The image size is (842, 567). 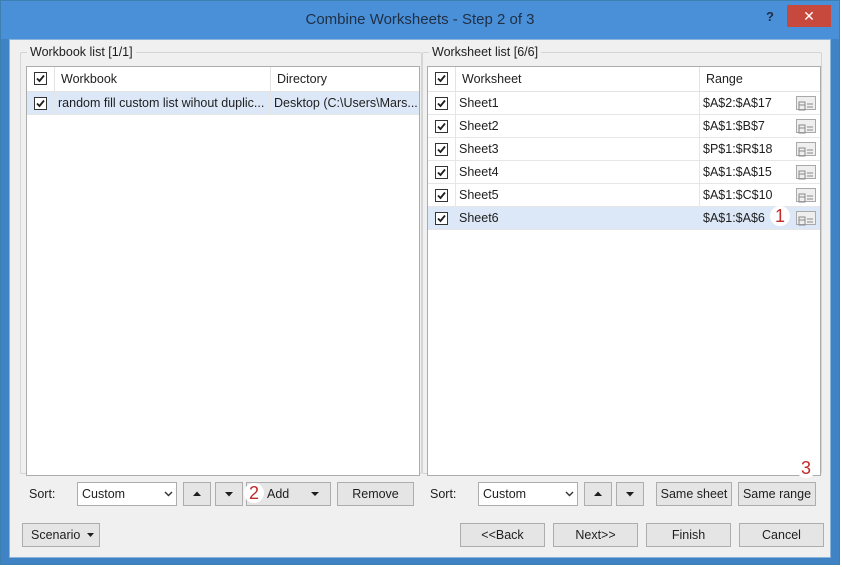 I want to click on worksheet-name: Sheet3, so click(x=578, y=149).